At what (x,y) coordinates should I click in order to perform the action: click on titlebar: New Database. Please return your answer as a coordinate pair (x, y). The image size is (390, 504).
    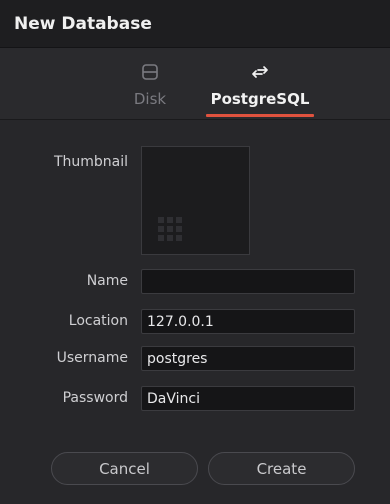
    Looking at the image, I should click on (195, 24).